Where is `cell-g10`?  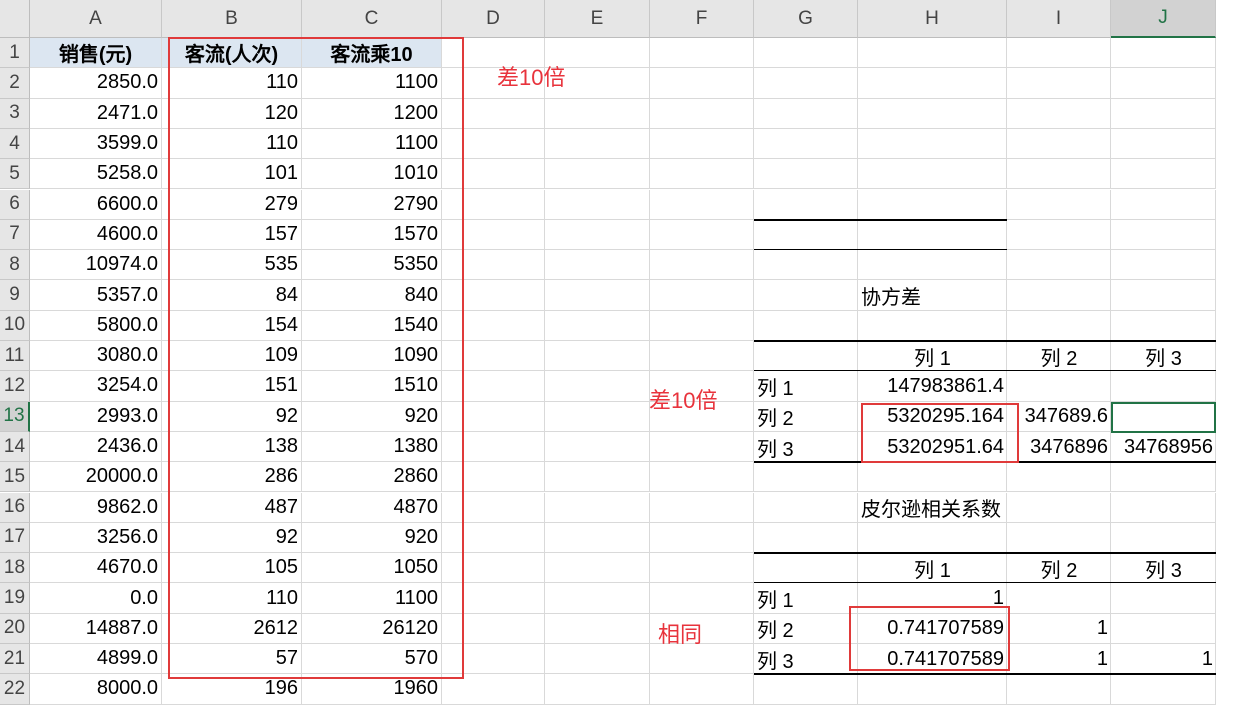
cell-g10 is located at coordinates (806, 325).